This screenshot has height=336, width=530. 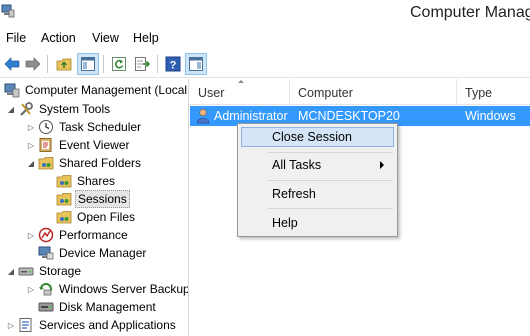 I want to click on column-header-user: User, so click(x=240, y=92).